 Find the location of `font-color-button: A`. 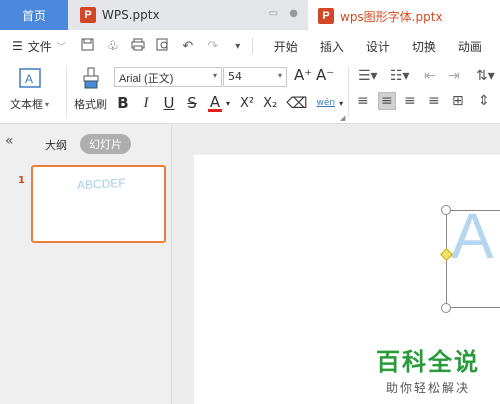

font-color-button: A is located at coordinates (215, 103).